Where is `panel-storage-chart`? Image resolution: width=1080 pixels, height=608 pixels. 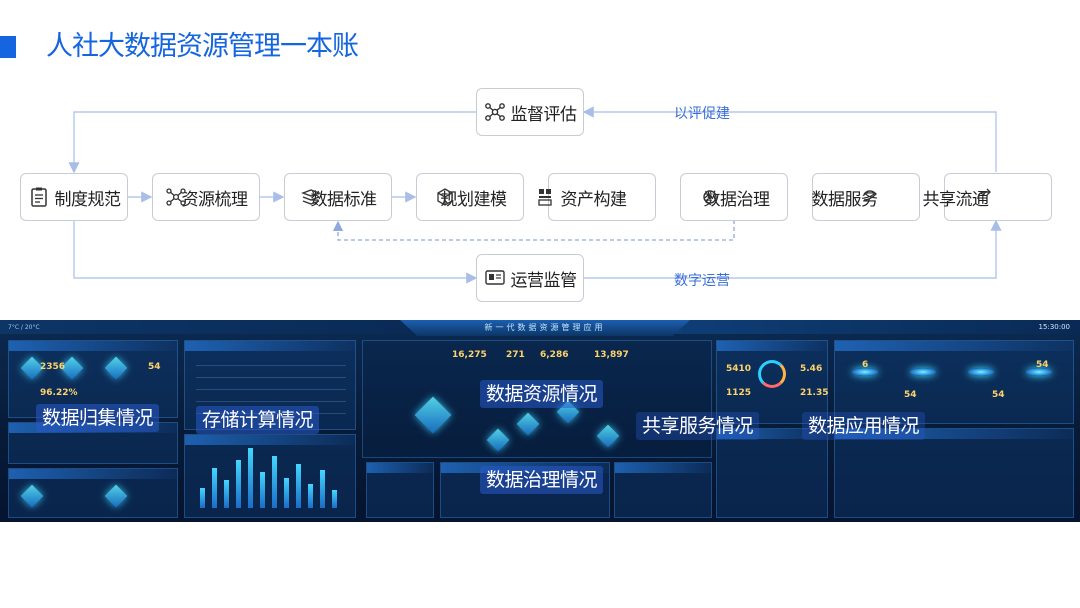 panel-storage-chart is located at coordinates (270, 476).